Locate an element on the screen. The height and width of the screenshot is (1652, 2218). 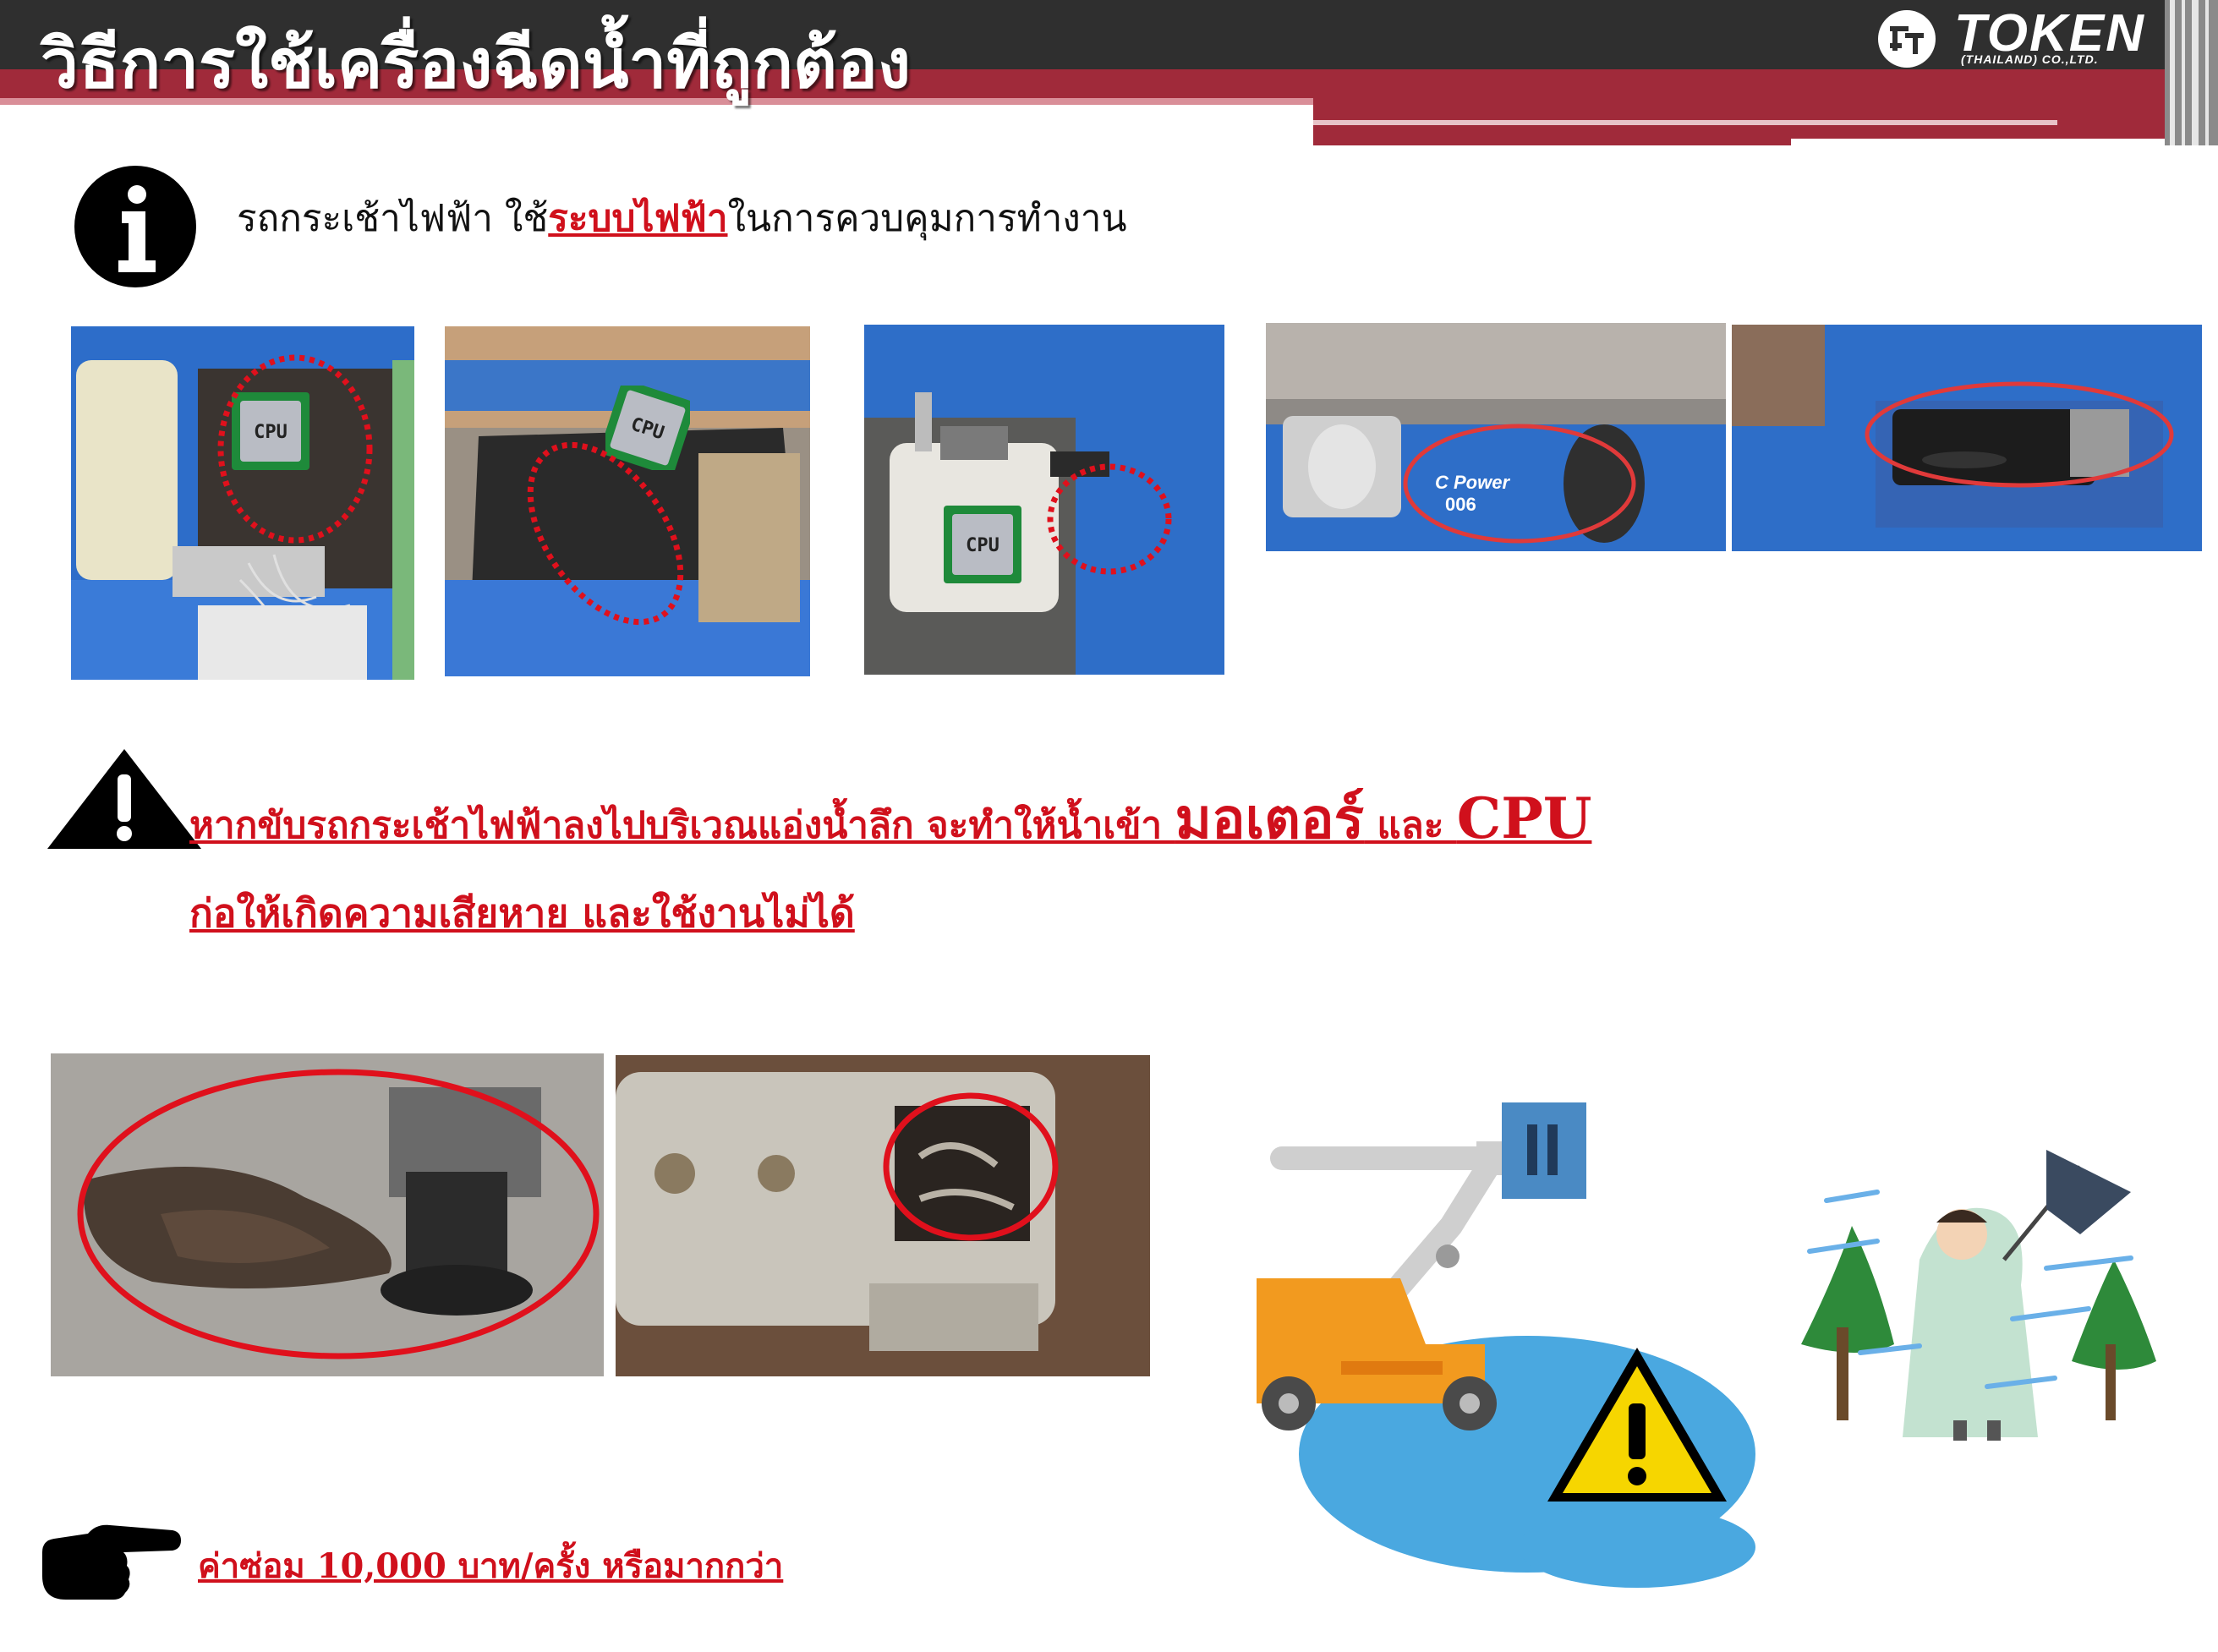
info-text-after: ในการควบคุมการทำงาน is located at coordinates (927, 218).